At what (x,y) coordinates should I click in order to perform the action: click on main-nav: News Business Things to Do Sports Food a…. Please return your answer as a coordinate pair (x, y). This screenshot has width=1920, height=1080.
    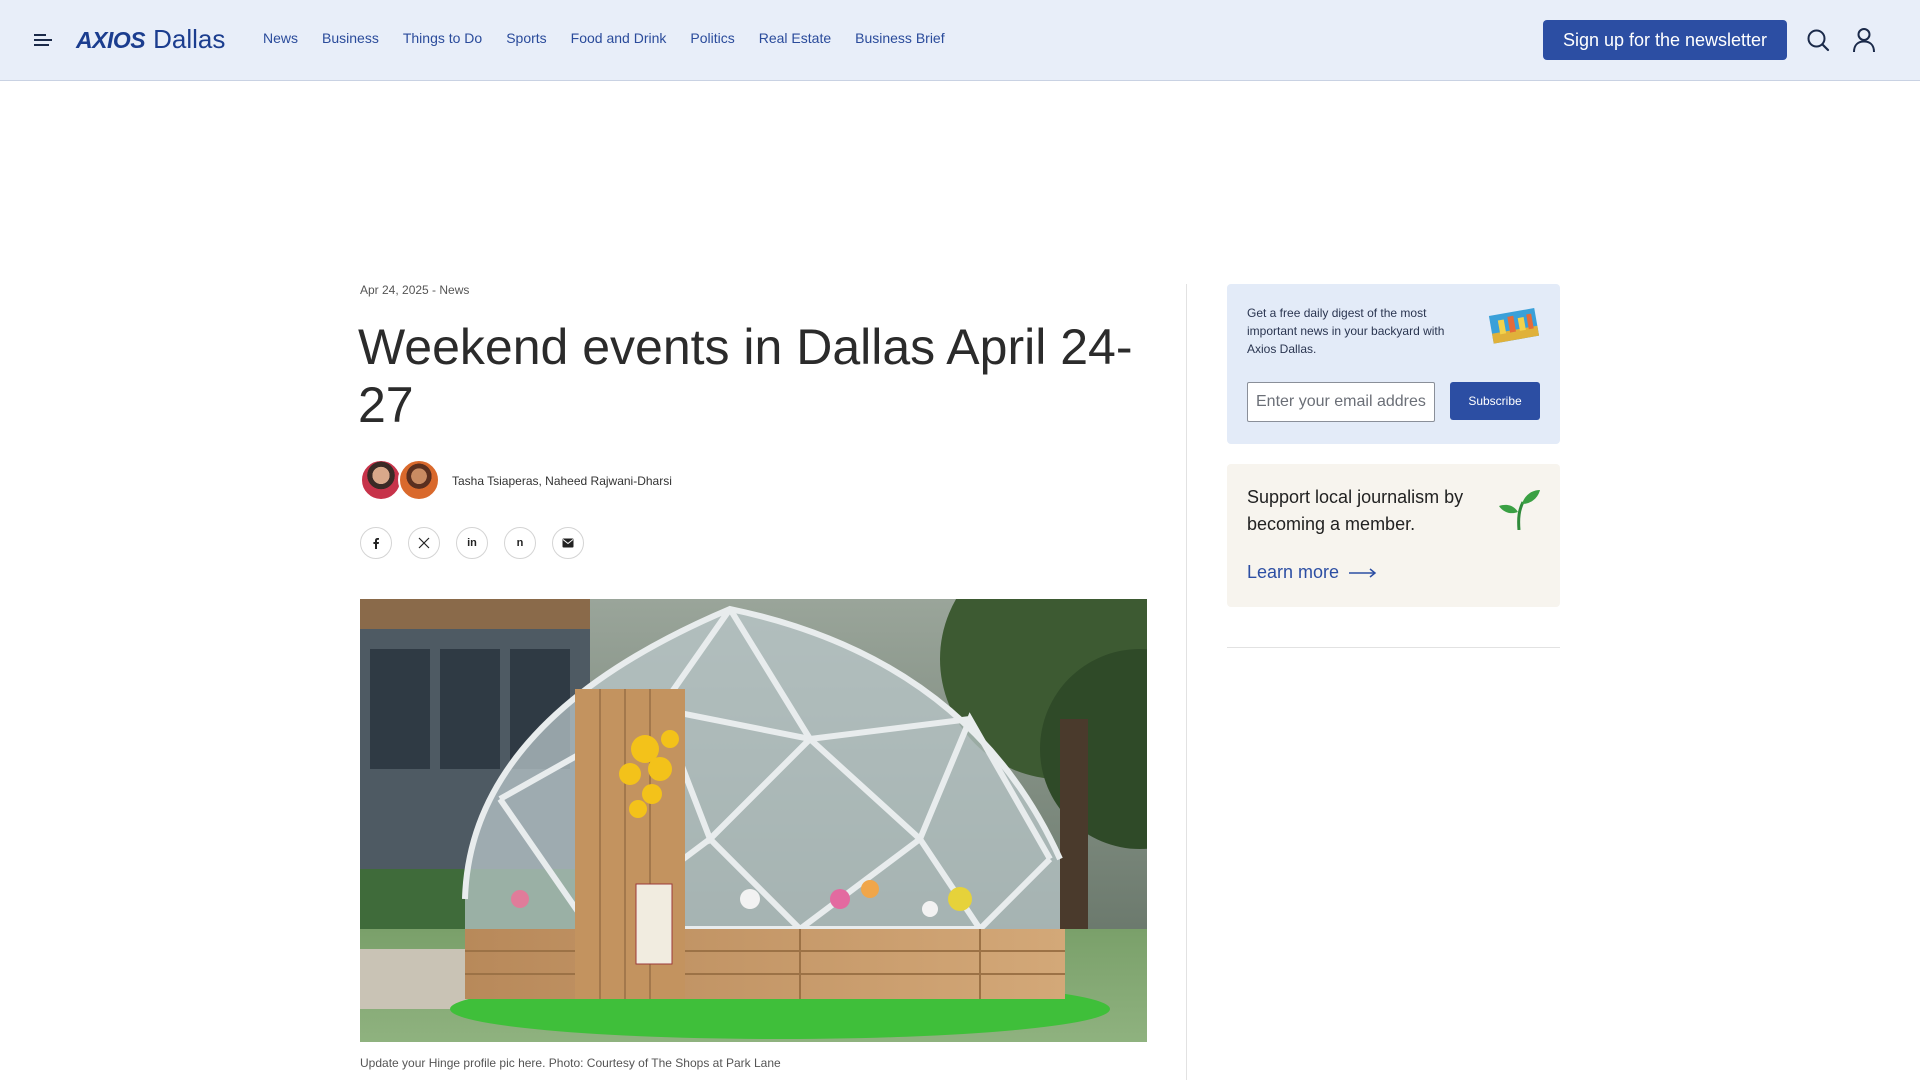
    Looking at the image, I should click on (616, 38).